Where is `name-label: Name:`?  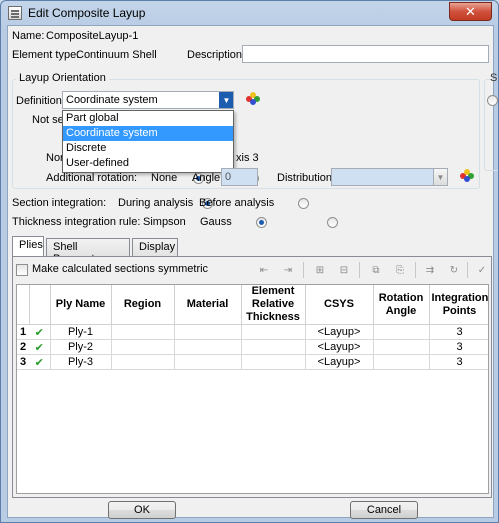
name-label: Name: is located at coordinates (28, 36).